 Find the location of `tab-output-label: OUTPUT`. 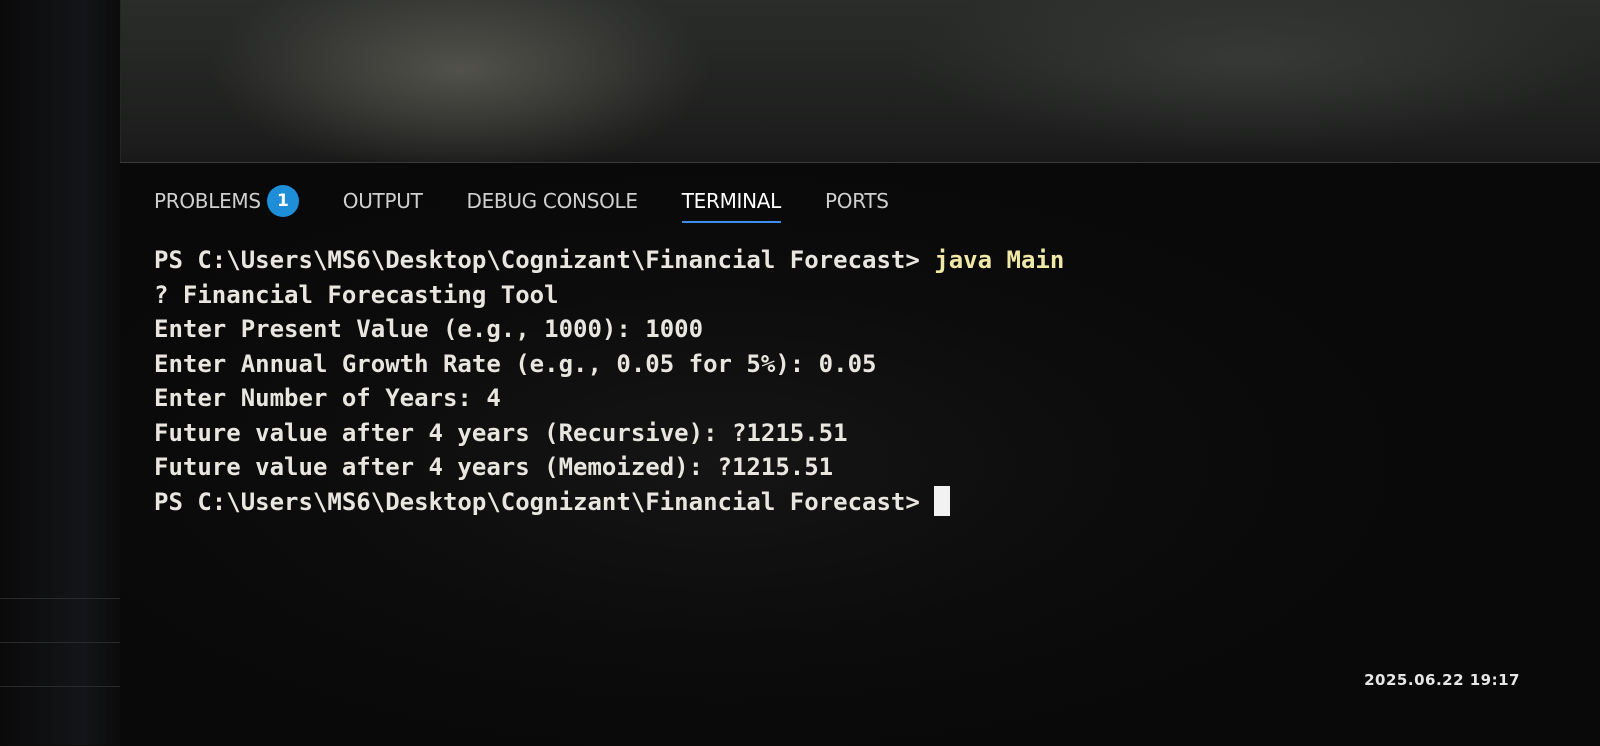

tab-output-label: OUTPUT is located at coordinates (382, 201).